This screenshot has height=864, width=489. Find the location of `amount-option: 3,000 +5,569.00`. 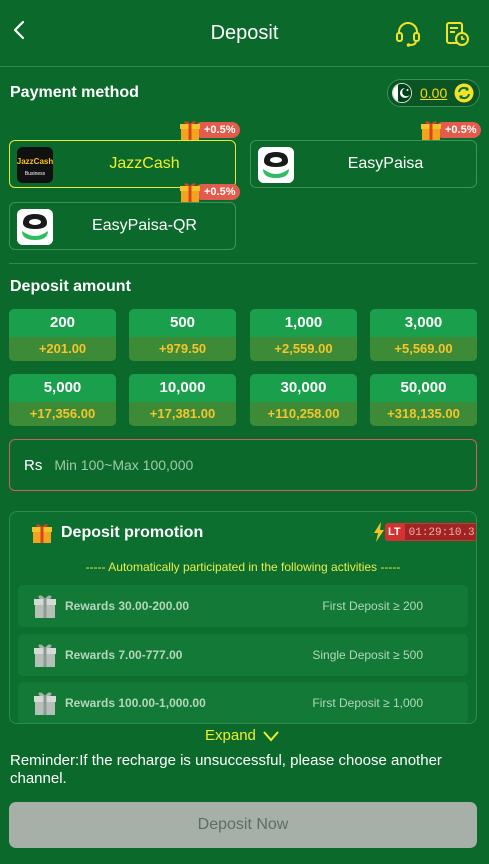

amount-option: 3,000 +5,569.00 is located at coordinates (423, 335).